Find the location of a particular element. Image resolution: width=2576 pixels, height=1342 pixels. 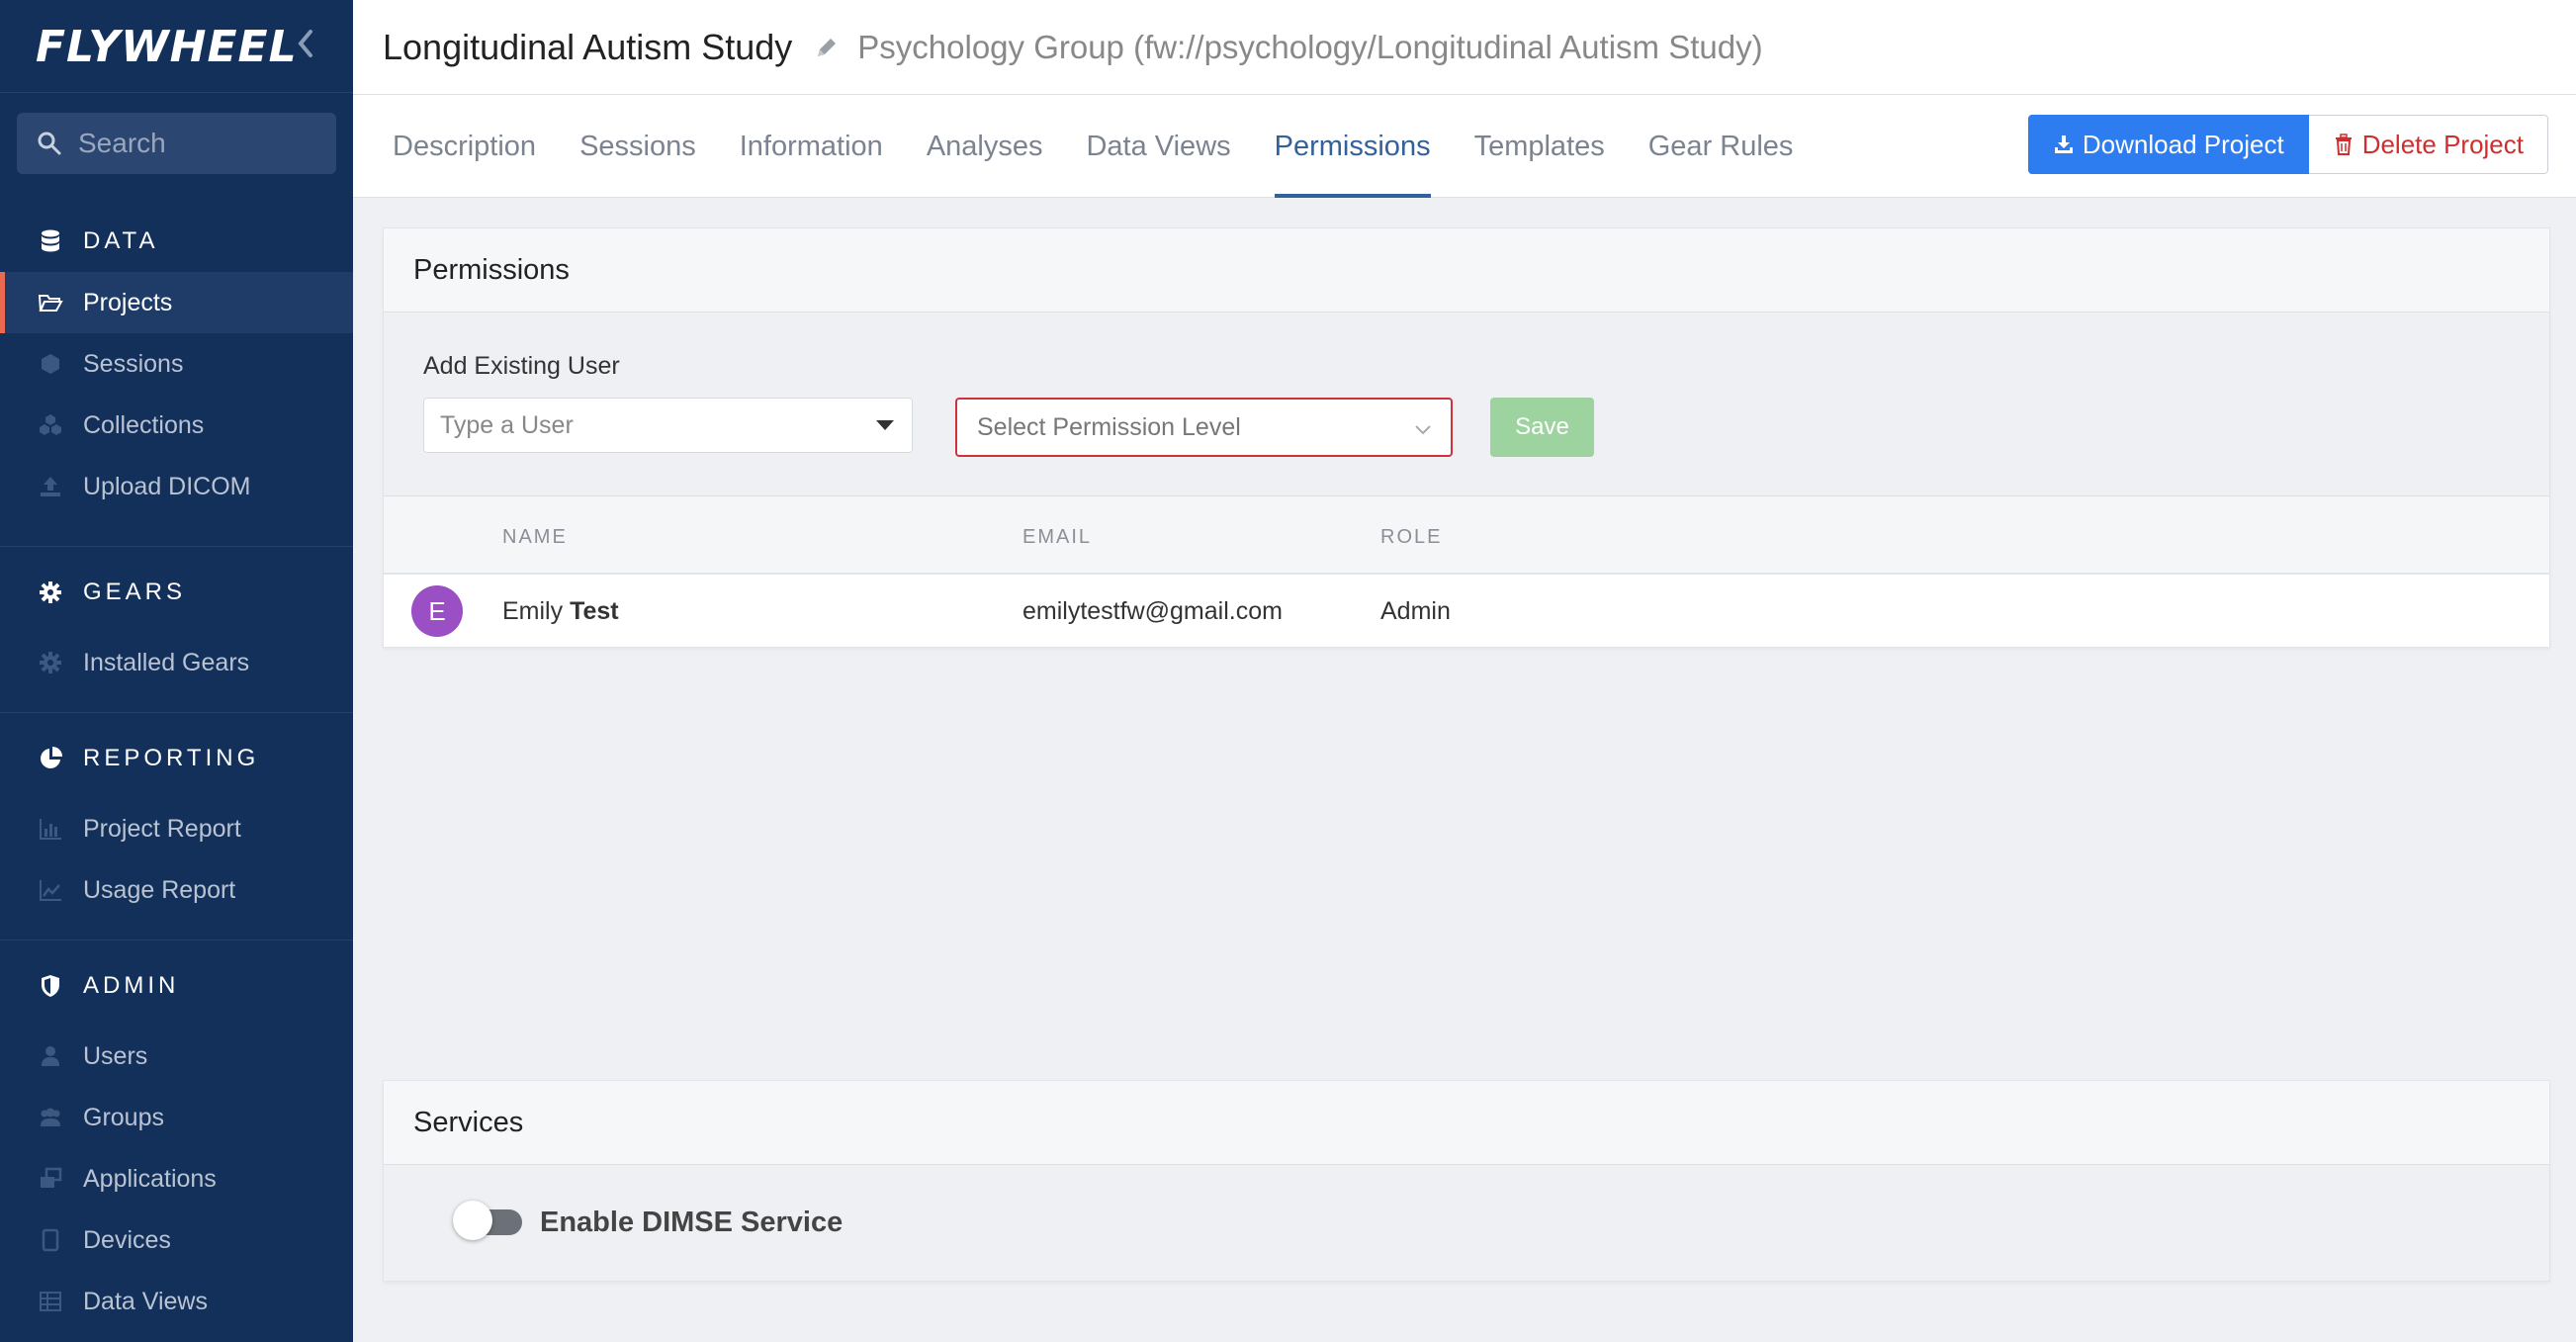

cubes-icon is located at coordinates (50, 425).